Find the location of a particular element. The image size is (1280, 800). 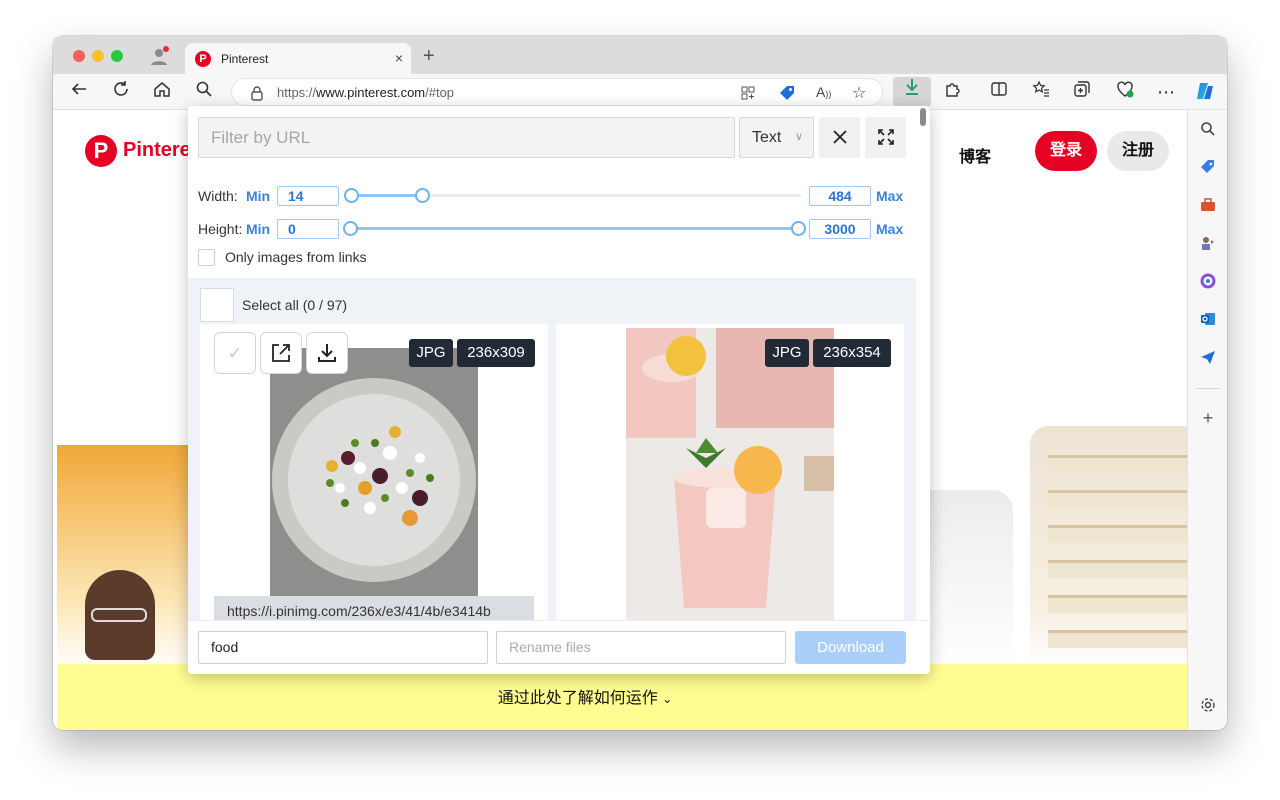

back-icon is located at coordinates (79, 92).